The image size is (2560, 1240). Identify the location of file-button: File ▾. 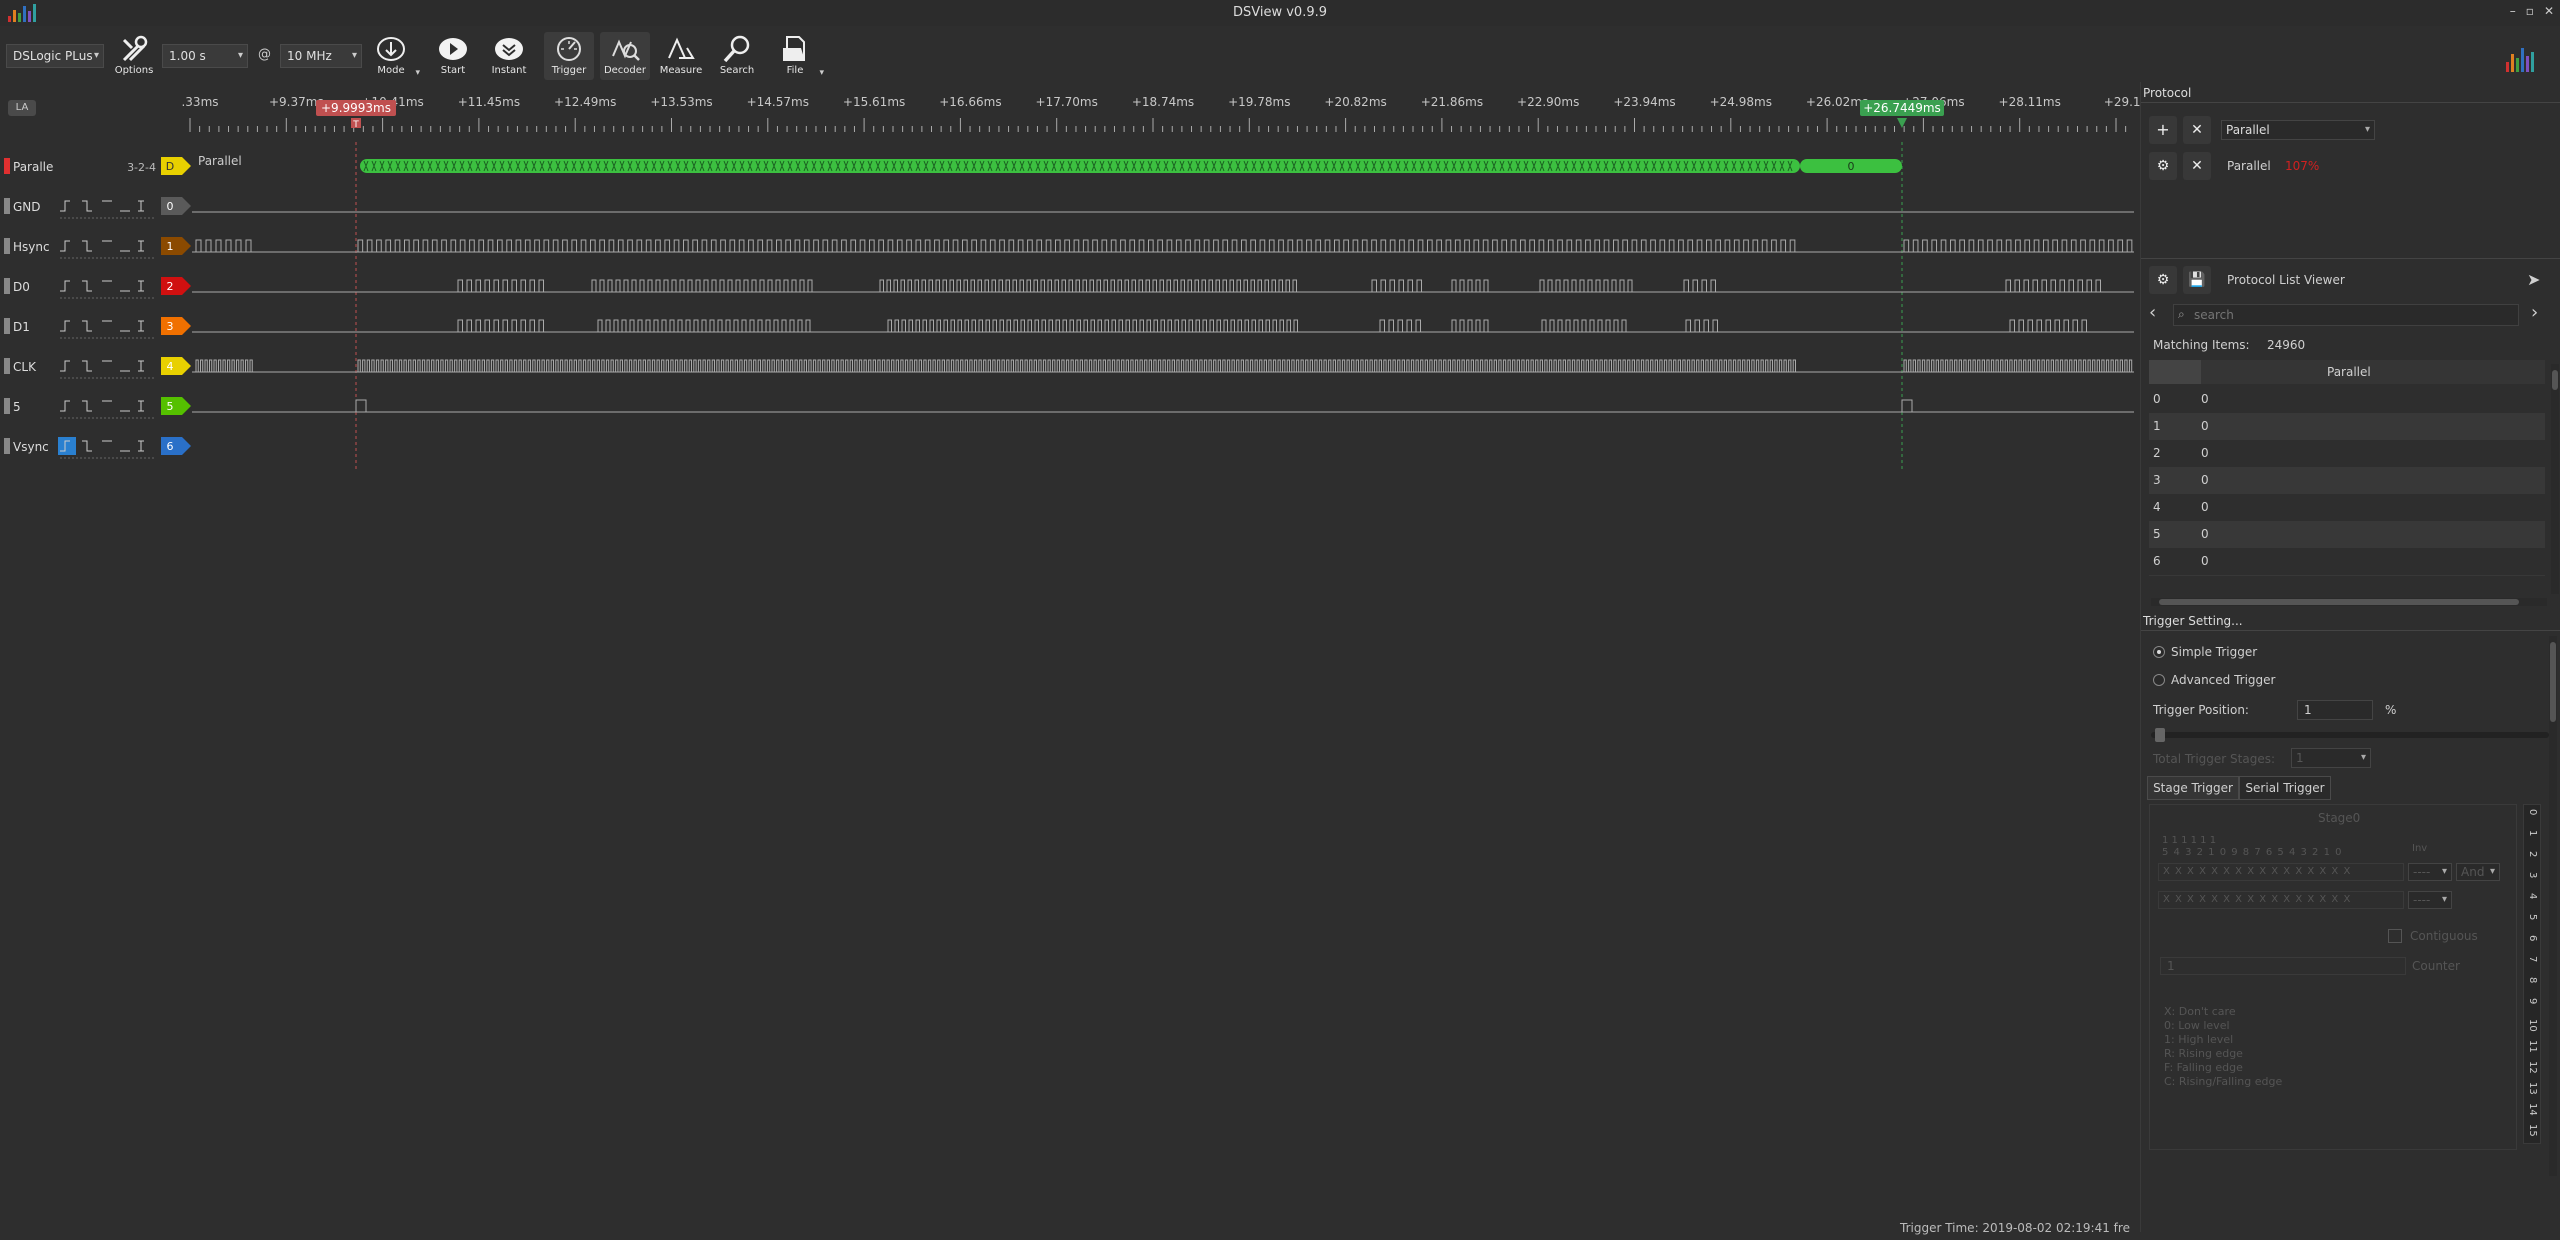
(797, 56).